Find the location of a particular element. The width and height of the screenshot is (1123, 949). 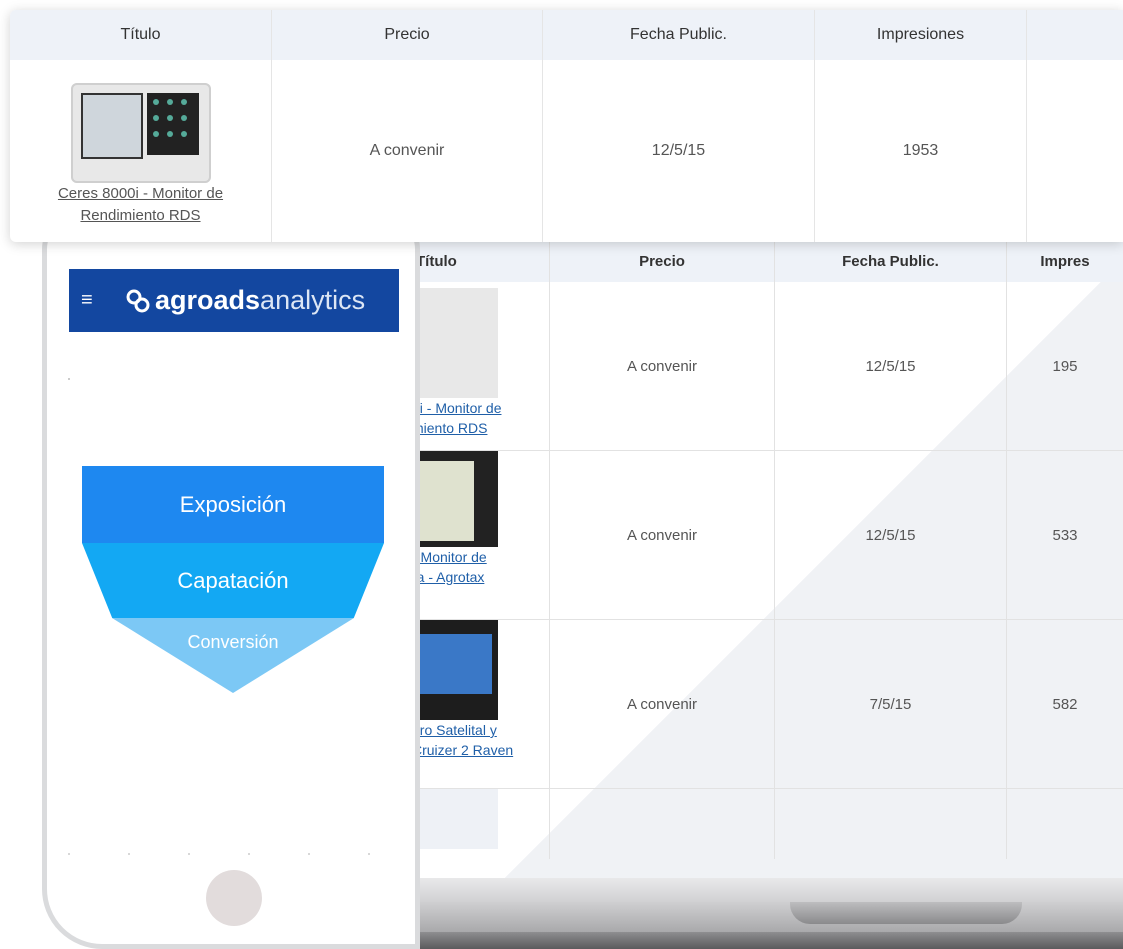

impressions-cell: 533 is located at coordinates (1065, 535).